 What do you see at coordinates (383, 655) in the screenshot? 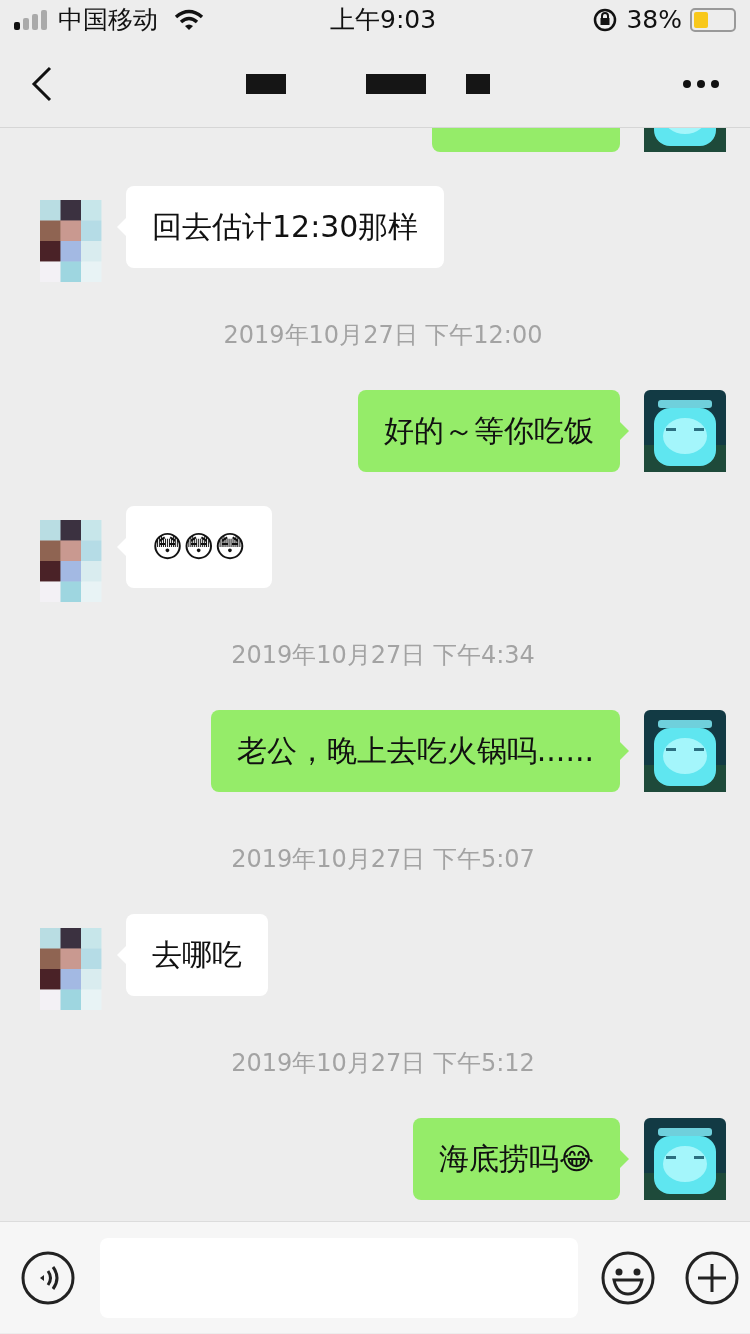
I see `timestamp: 2019年10月27日 下午4:34` at bounding box center [383, 655].